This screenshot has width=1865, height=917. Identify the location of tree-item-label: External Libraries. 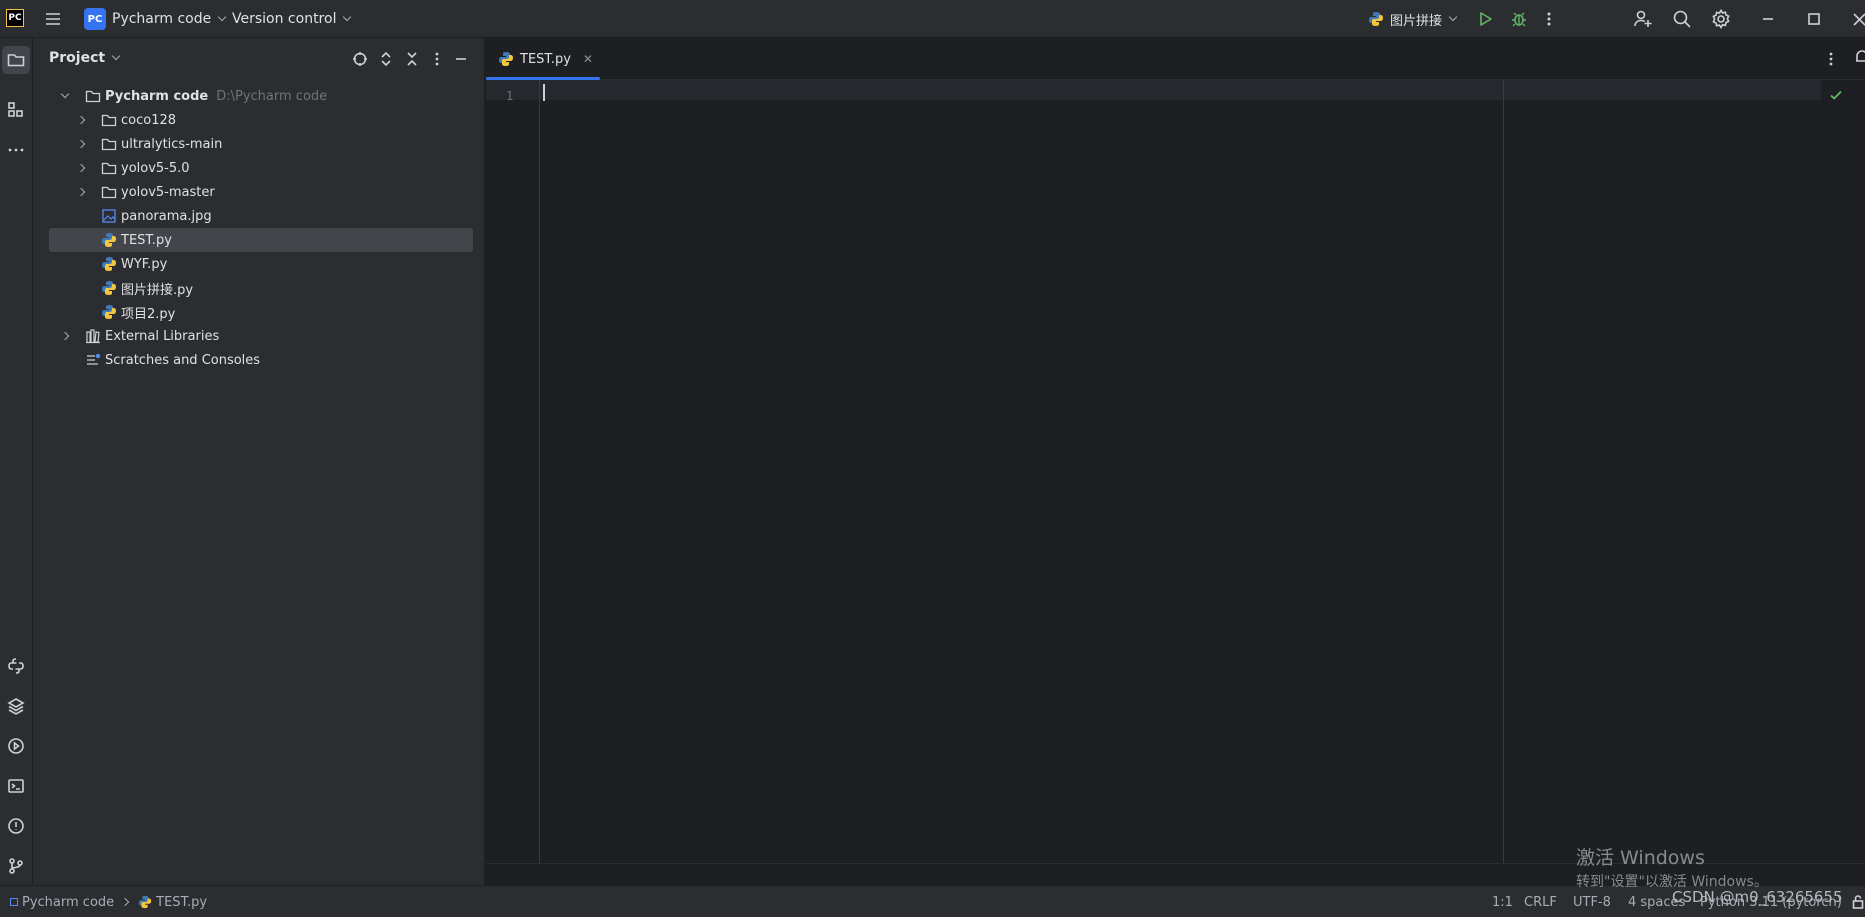
(162, 336).